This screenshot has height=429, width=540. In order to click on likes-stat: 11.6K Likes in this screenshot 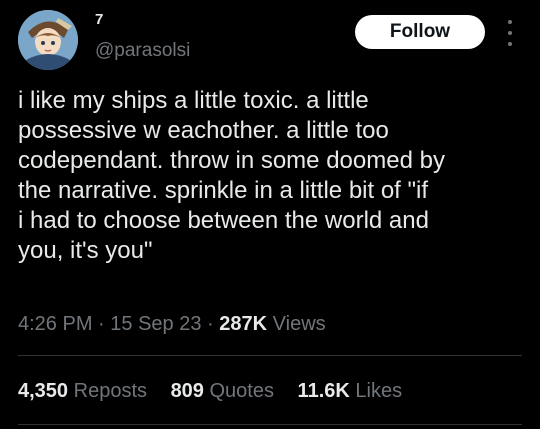, I will do `click(350, 391)`.